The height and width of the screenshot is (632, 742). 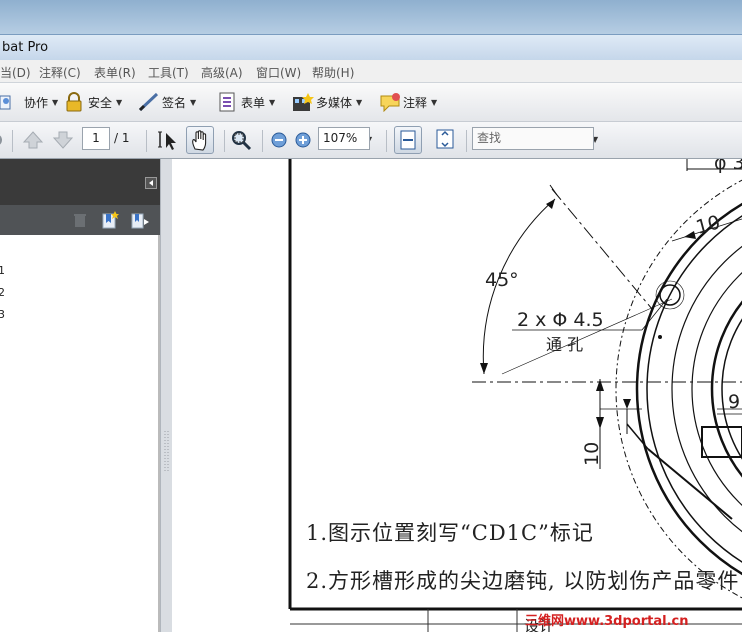 What do you see at coordinates (115, 72) in the screenshot?
I see `menu-forms: 表单(R)` at bounding box center [115, 72].